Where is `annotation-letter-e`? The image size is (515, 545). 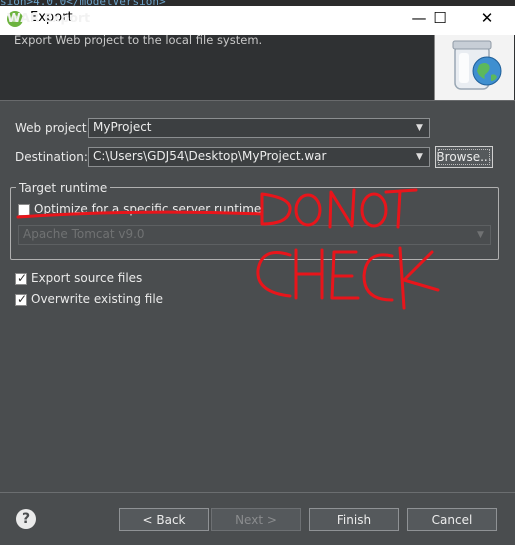 annotation-letter-e is located at coordinates (345, 275).